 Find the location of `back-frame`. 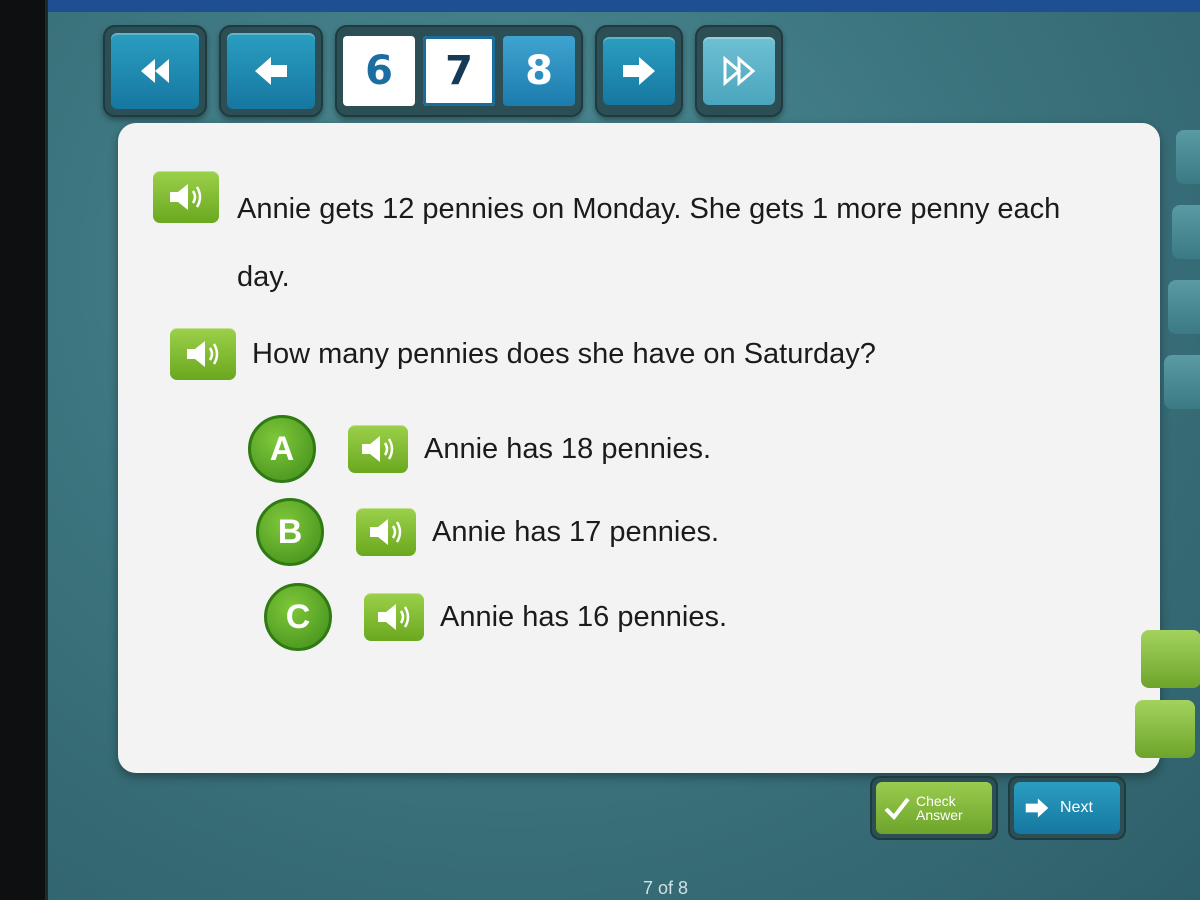

back-frame is located at coordinates (271, 71).